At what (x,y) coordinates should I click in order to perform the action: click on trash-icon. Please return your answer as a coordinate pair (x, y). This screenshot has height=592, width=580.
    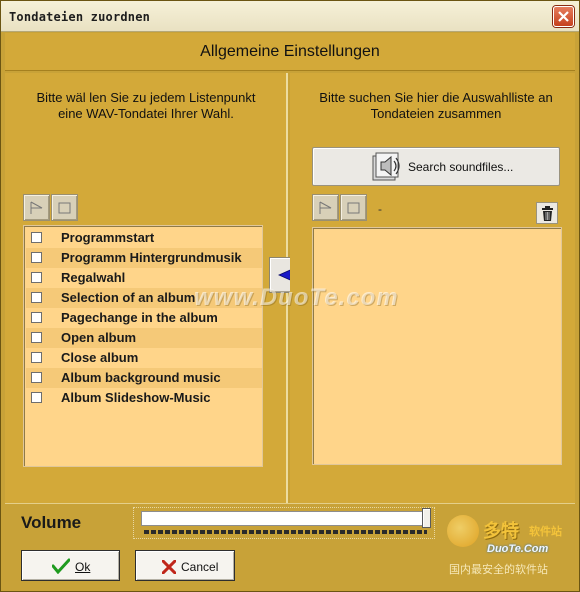
    Looking at the image, I should click on (547, 213).